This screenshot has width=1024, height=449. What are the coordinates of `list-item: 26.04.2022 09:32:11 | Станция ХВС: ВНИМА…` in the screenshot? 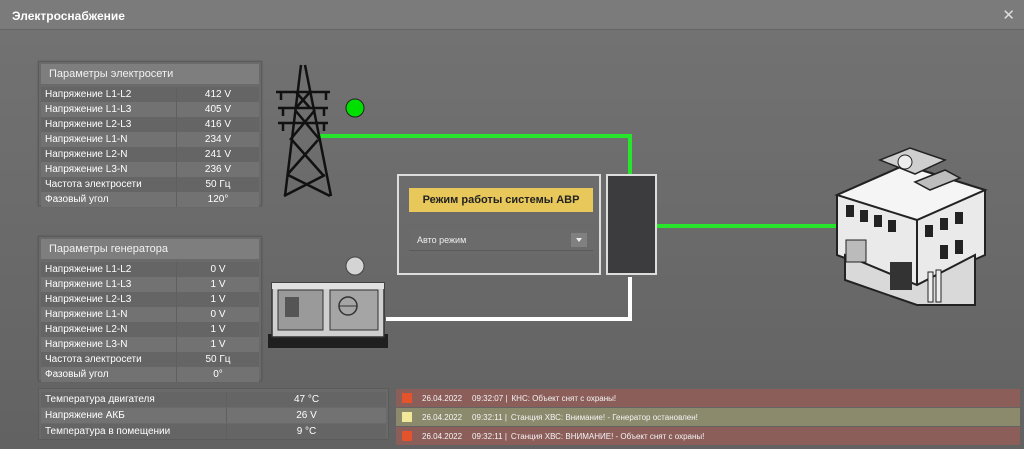 It's located at (708, 436).